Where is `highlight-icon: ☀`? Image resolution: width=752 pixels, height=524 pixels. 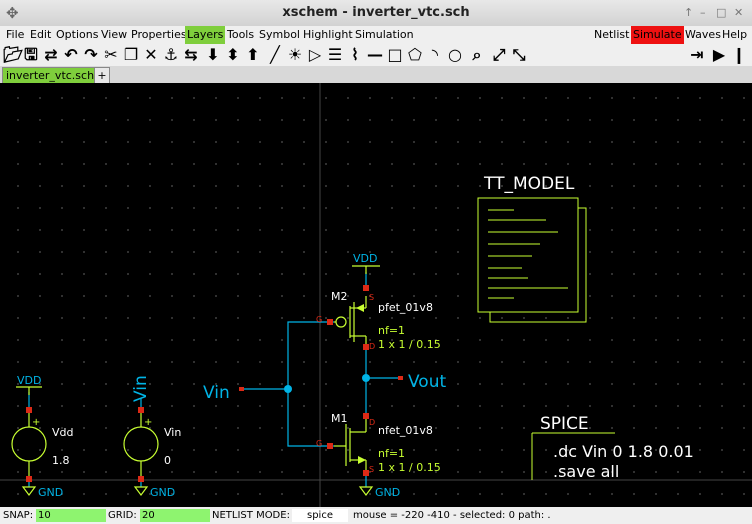
highlight-icon: ☀ is located at coordinates (295, 55).